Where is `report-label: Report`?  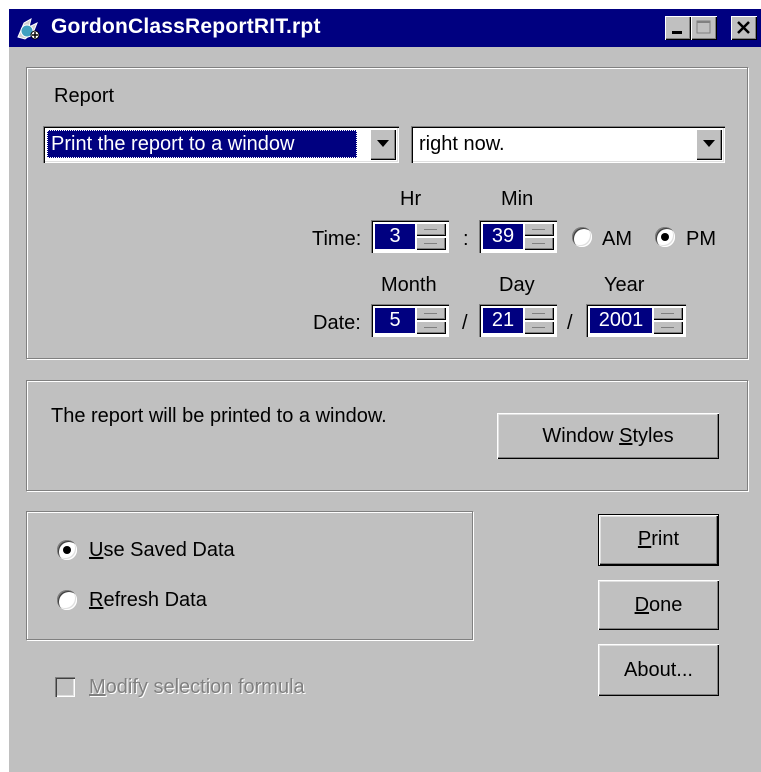
report-label: Report is located at coordinates (84, 96).